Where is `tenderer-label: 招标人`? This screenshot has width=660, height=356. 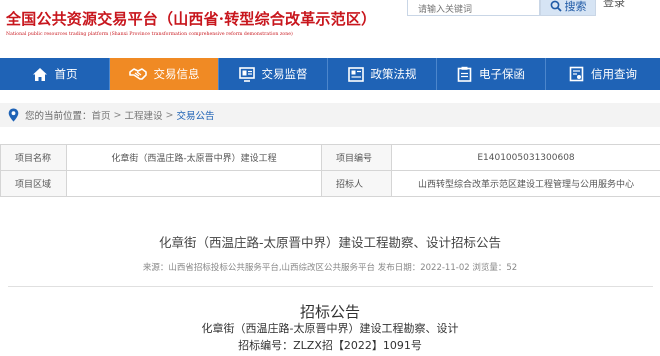 tenderer-label: 招标人 is located at coordinates (356, 183).